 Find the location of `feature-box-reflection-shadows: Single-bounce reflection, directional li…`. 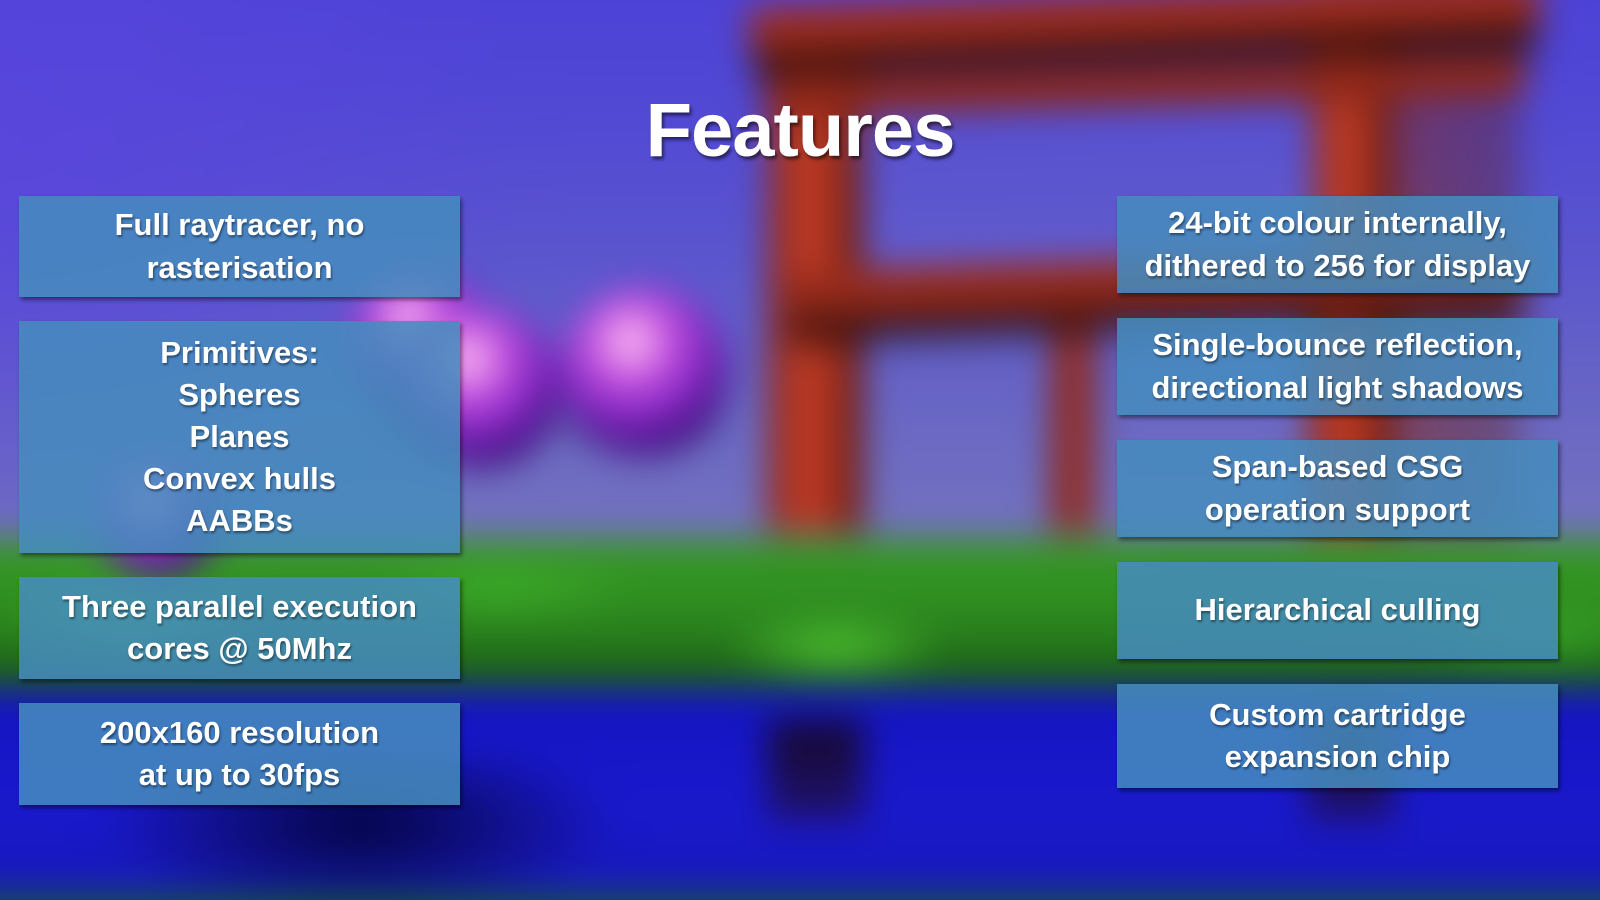

feature-box-reflection-shadows: Single-bounce reflection, directional li… is located at coordinates (1337, 366).